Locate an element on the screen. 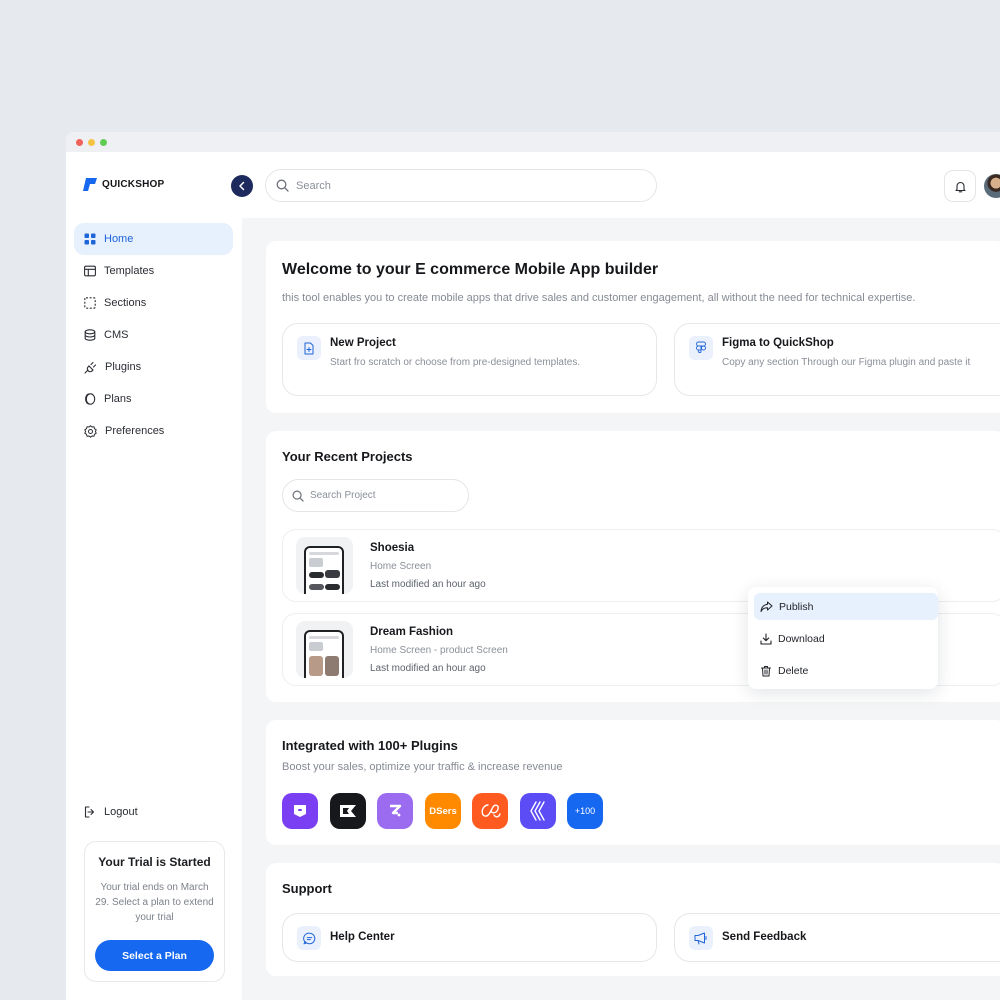 The height and width of the screenshot is (1000, 1000). trash-icon is located at coordinates (766, 670).